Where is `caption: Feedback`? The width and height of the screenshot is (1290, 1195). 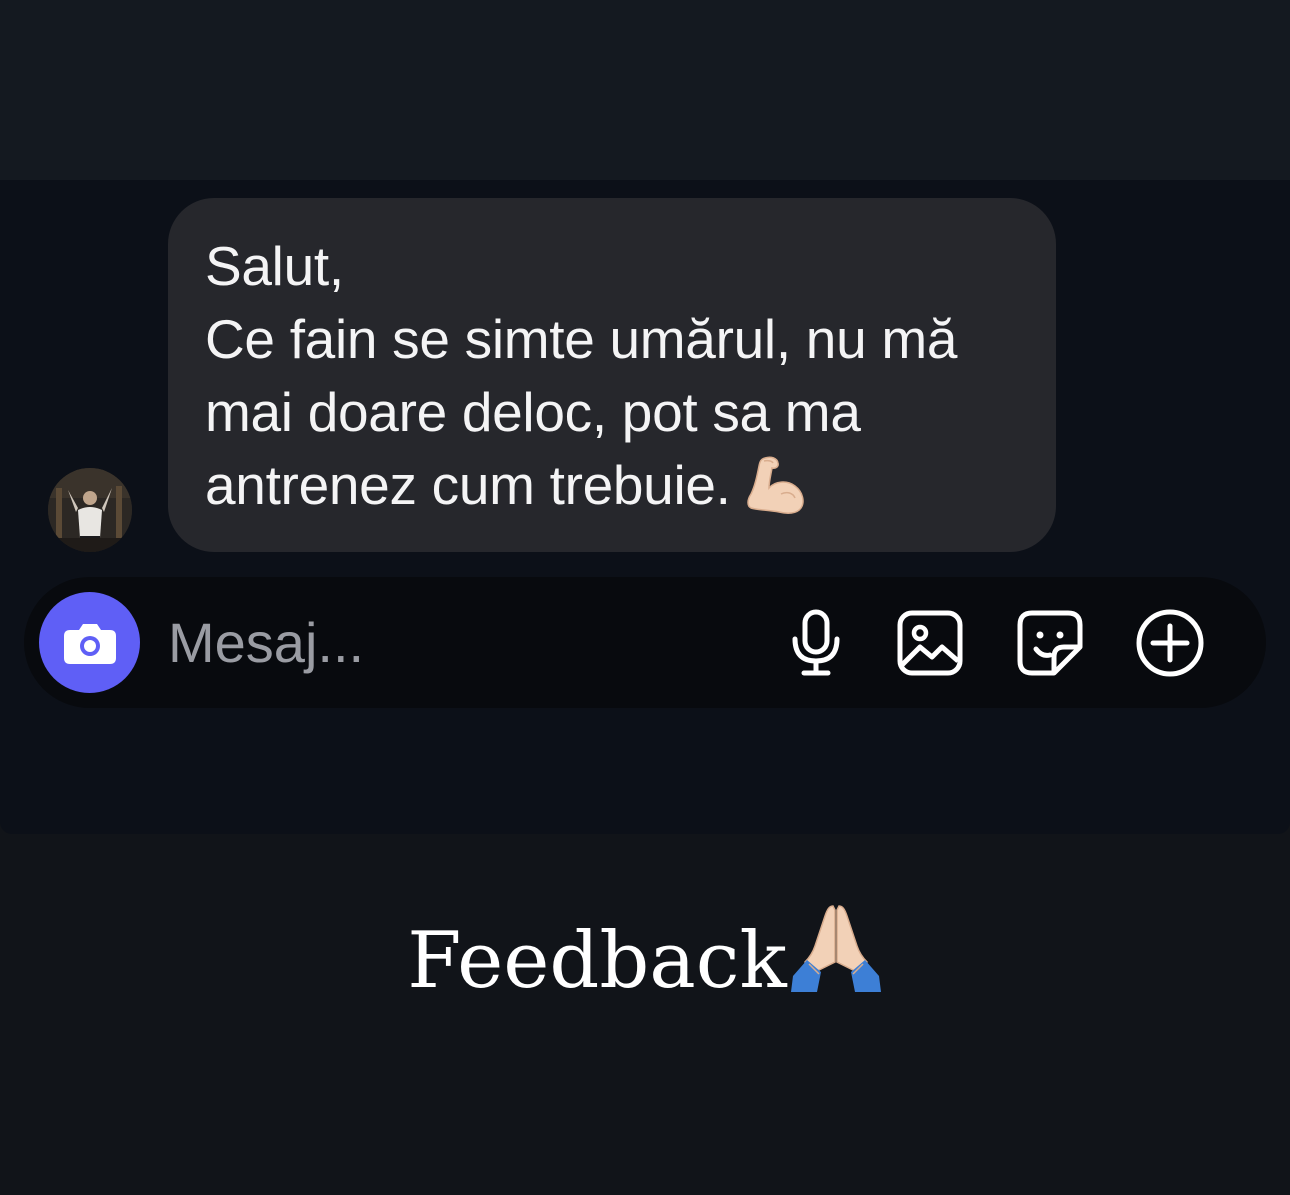
caption: Feedback is located at coordinates (645, 955).